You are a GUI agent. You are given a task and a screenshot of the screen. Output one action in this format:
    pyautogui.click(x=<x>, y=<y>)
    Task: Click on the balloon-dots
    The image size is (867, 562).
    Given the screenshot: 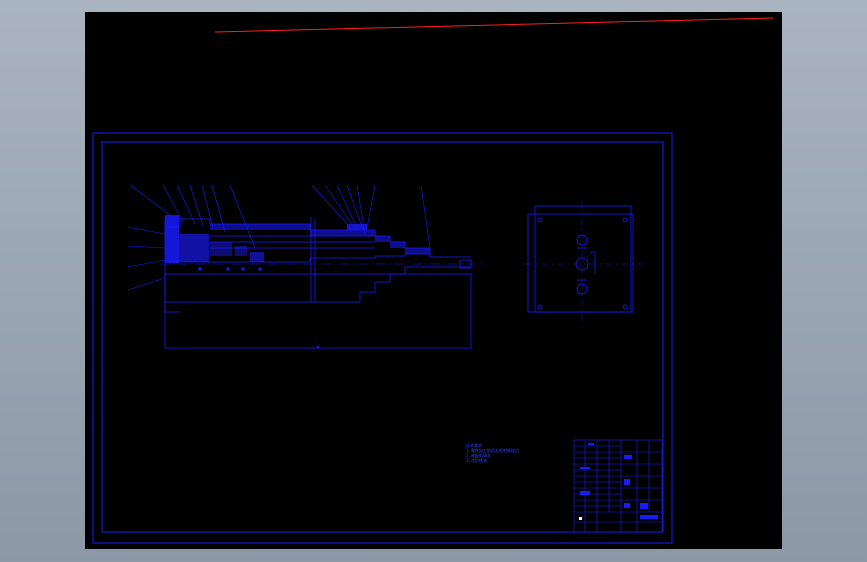 What is the action you would take?
    pyautogui.click(x=259, y=308)
    